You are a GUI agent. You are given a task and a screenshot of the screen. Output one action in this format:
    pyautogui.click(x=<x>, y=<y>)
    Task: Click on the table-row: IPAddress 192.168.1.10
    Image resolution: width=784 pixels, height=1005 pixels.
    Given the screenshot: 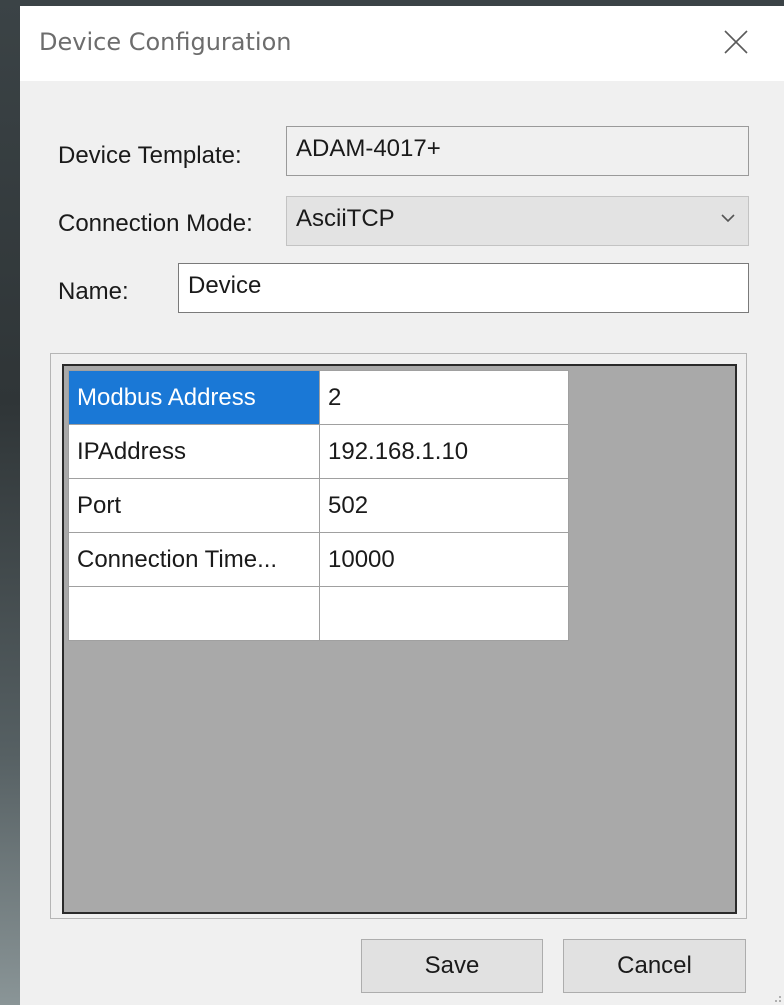 What is the action you would take?
    pyautogui.click(x=318, y=451)
    